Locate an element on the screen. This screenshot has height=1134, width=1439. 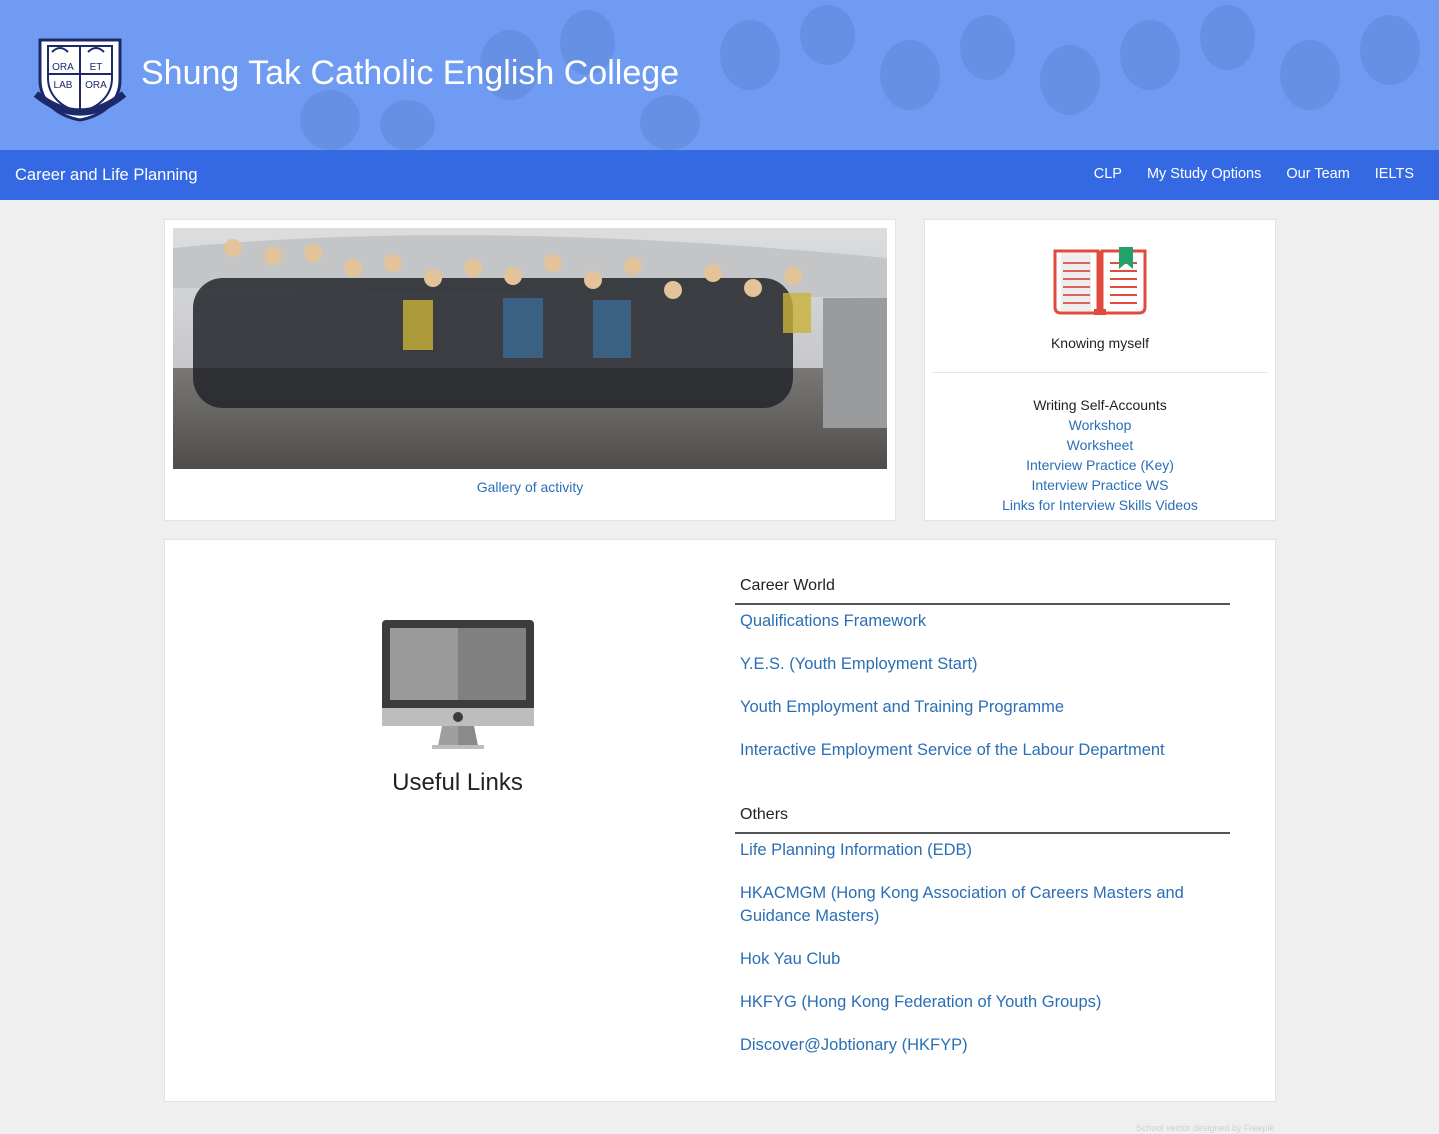
interview-practice-ws-link: Interview Practice WS is located at coordinates (1100, 485).